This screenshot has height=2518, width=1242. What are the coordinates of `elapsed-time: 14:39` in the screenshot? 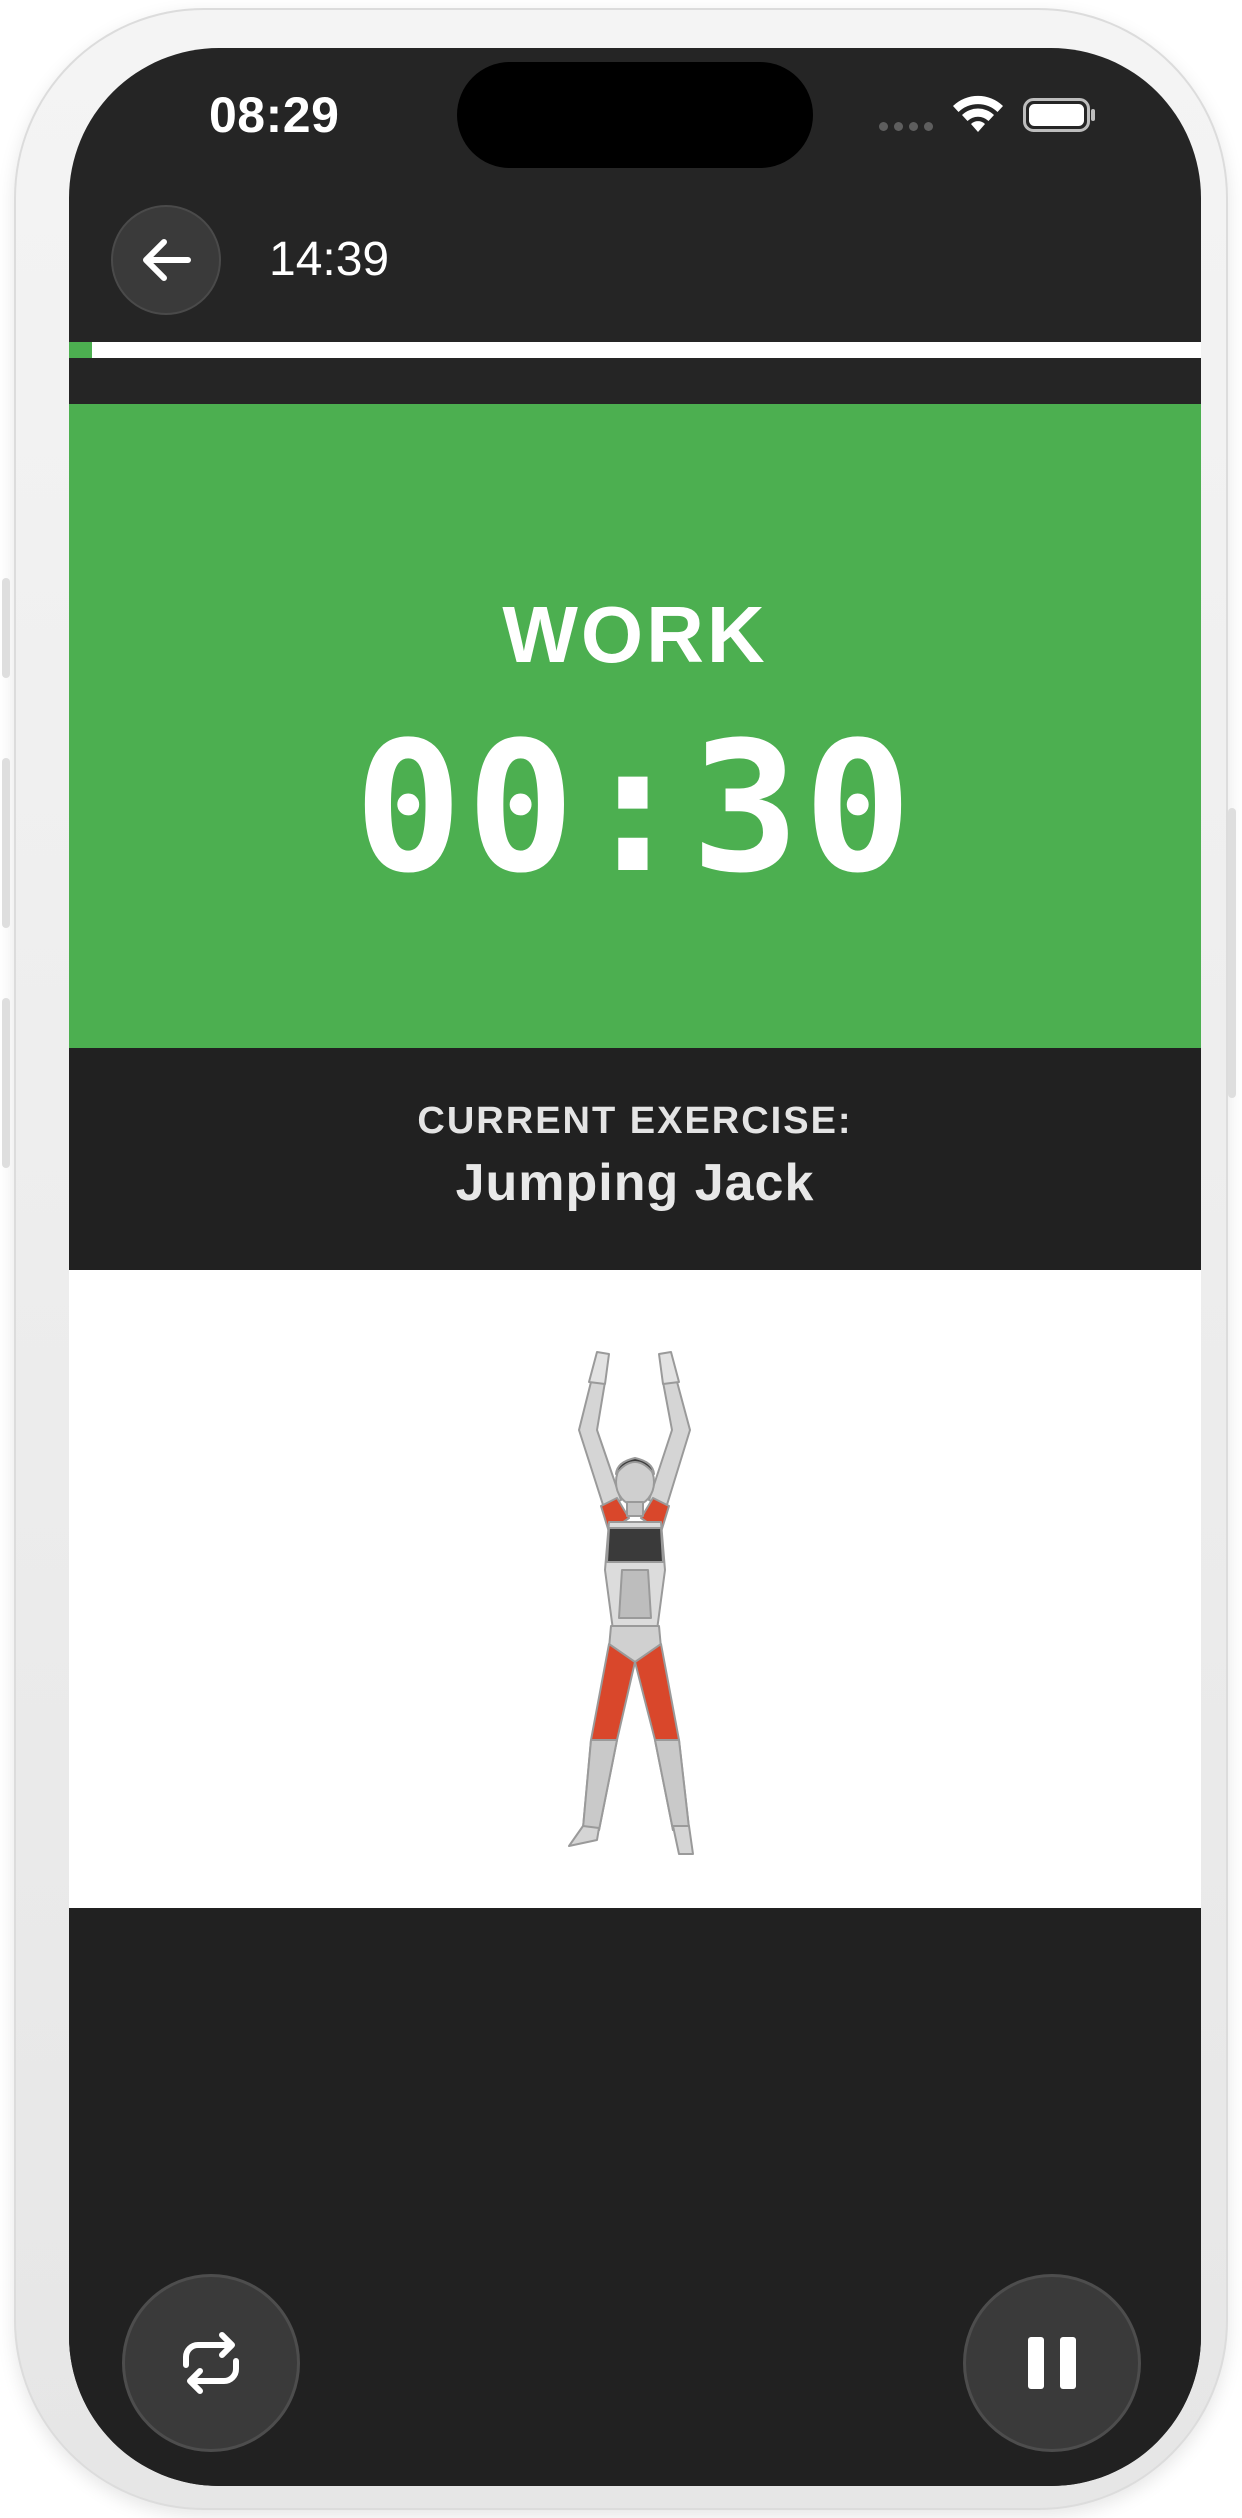 It's located at (329, 259).